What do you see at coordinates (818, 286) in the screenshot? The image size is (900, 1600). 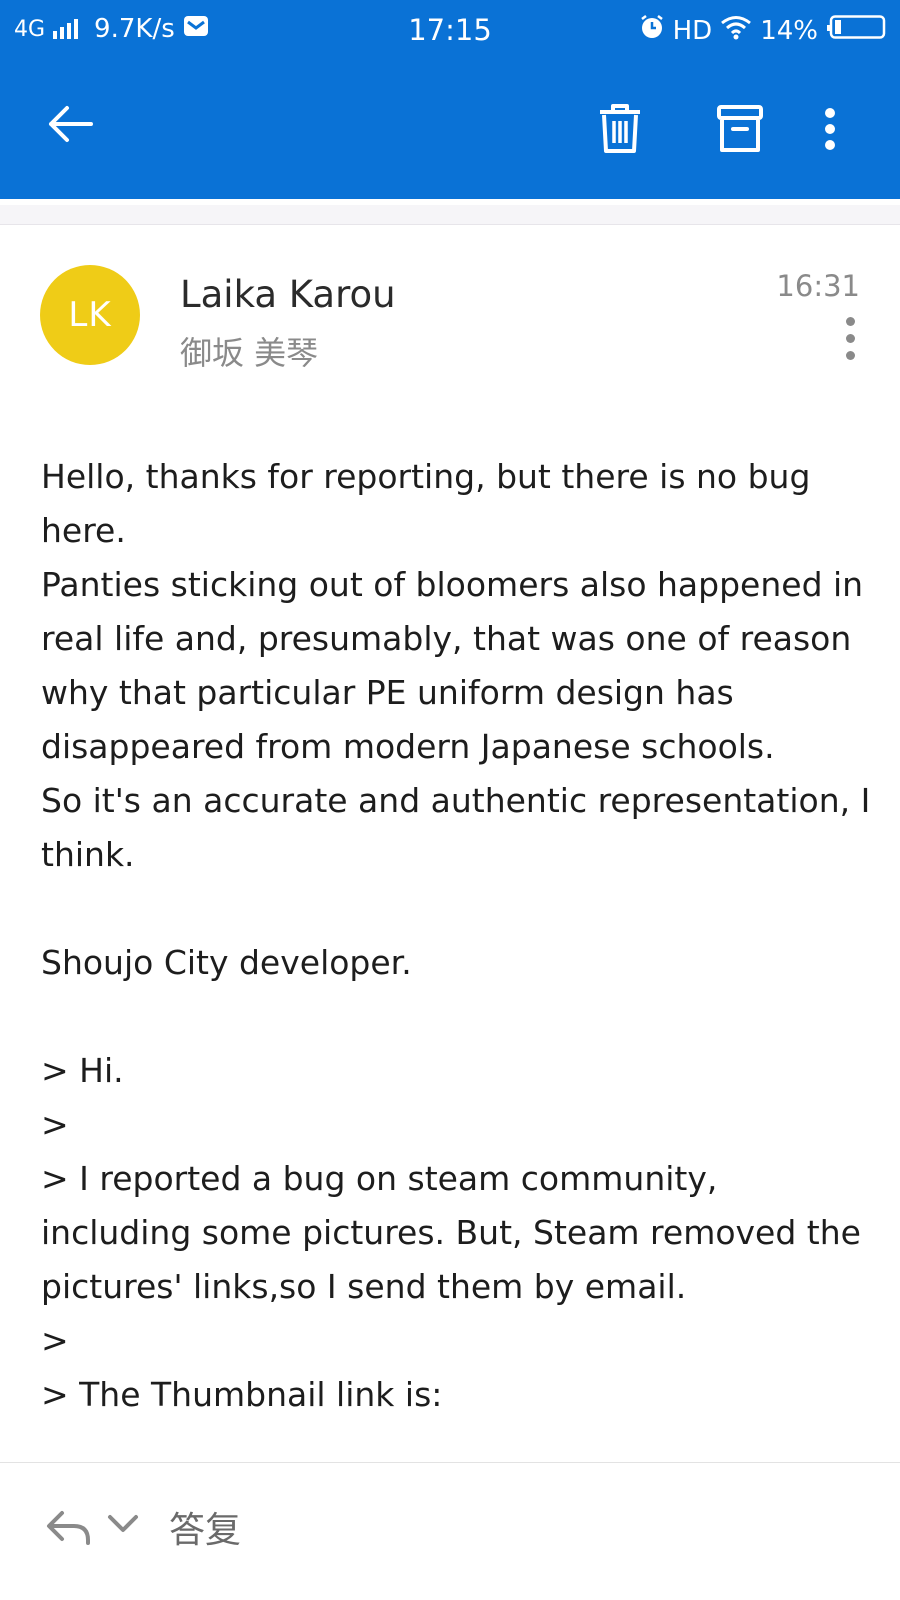 I see `message-time: 16:31` at bounding box center [818, 286].